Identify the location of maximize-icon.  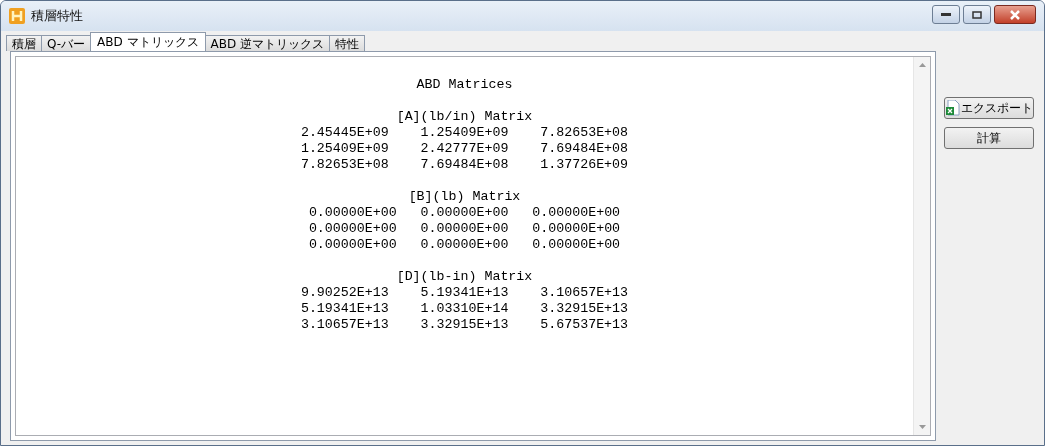
(977, 14).